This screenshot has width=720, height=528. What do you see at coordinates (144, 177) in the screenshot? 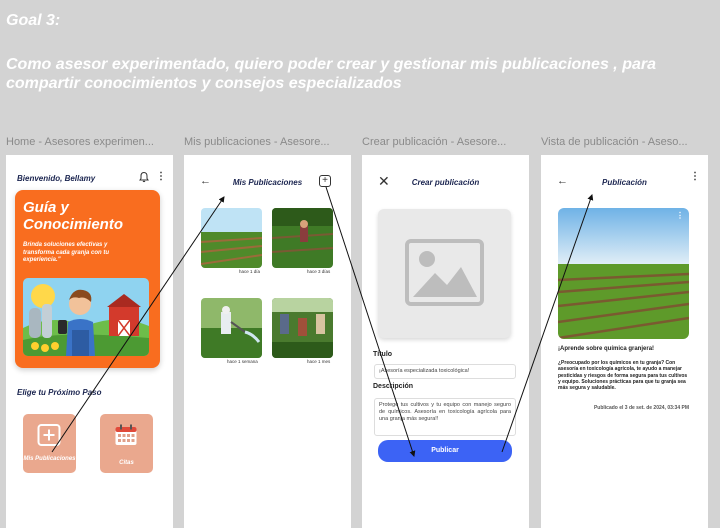
I see `bell-icon` at bounding box center [144, 177].